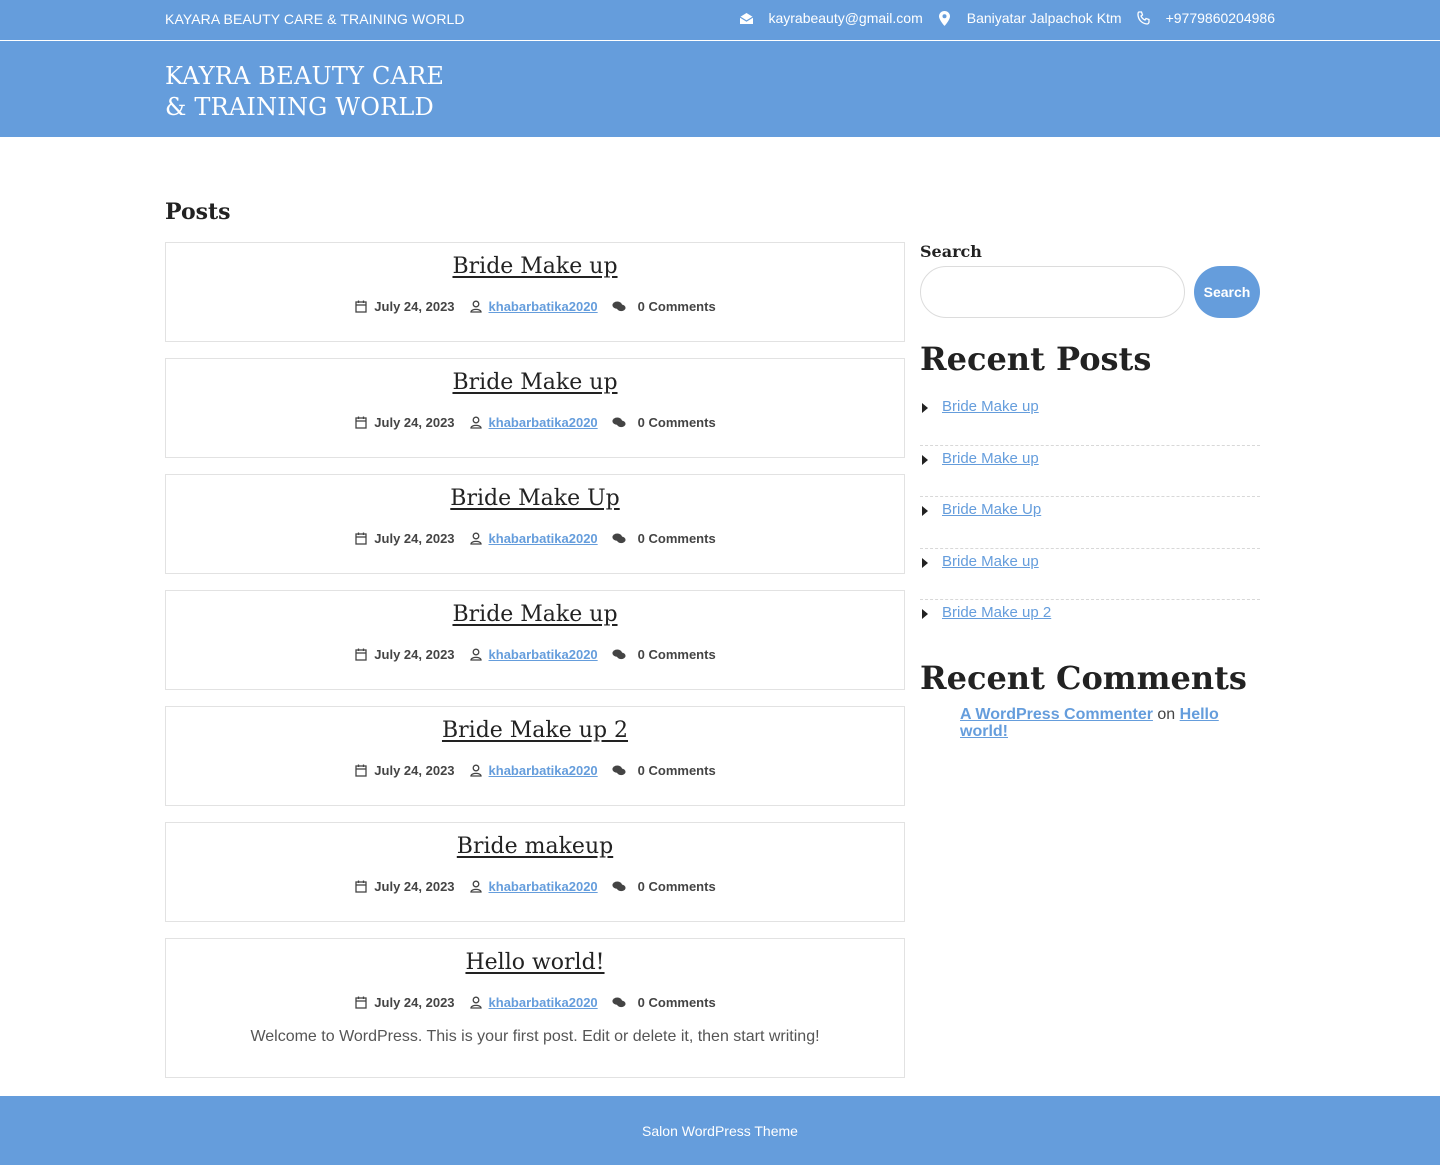 The height and width of the screenshot is (1165, 1440). Describe the element at coordinates (1220, 18) in the screenshot. I see `contact-phone: +9779860204986` at that location.